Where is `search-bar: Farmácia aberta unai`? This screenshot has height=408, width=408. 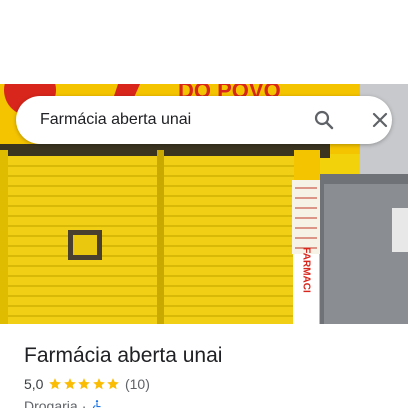 search-bar: Farmácia aberta unai is located at coordinates (204, 120).